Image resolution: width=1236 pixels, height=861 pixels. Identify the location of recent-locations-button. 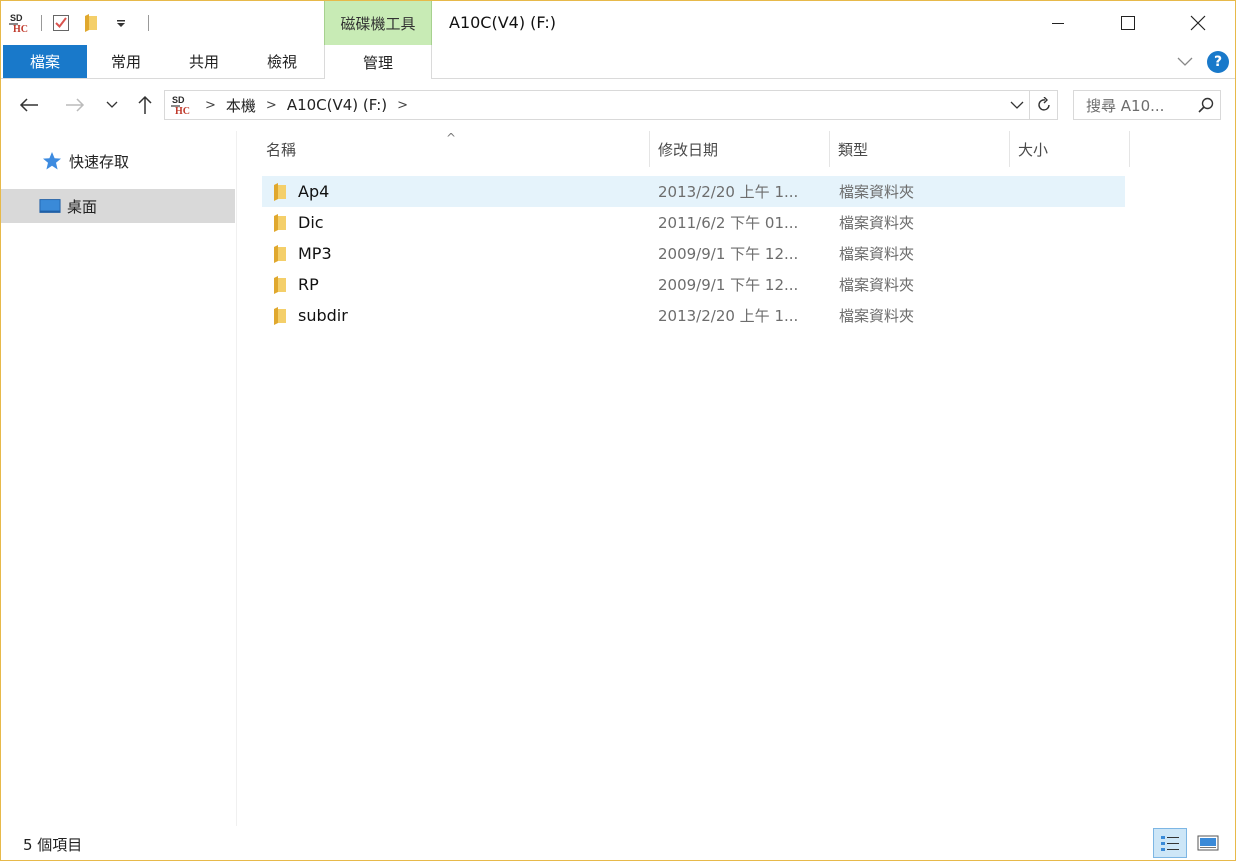
(112, 105).